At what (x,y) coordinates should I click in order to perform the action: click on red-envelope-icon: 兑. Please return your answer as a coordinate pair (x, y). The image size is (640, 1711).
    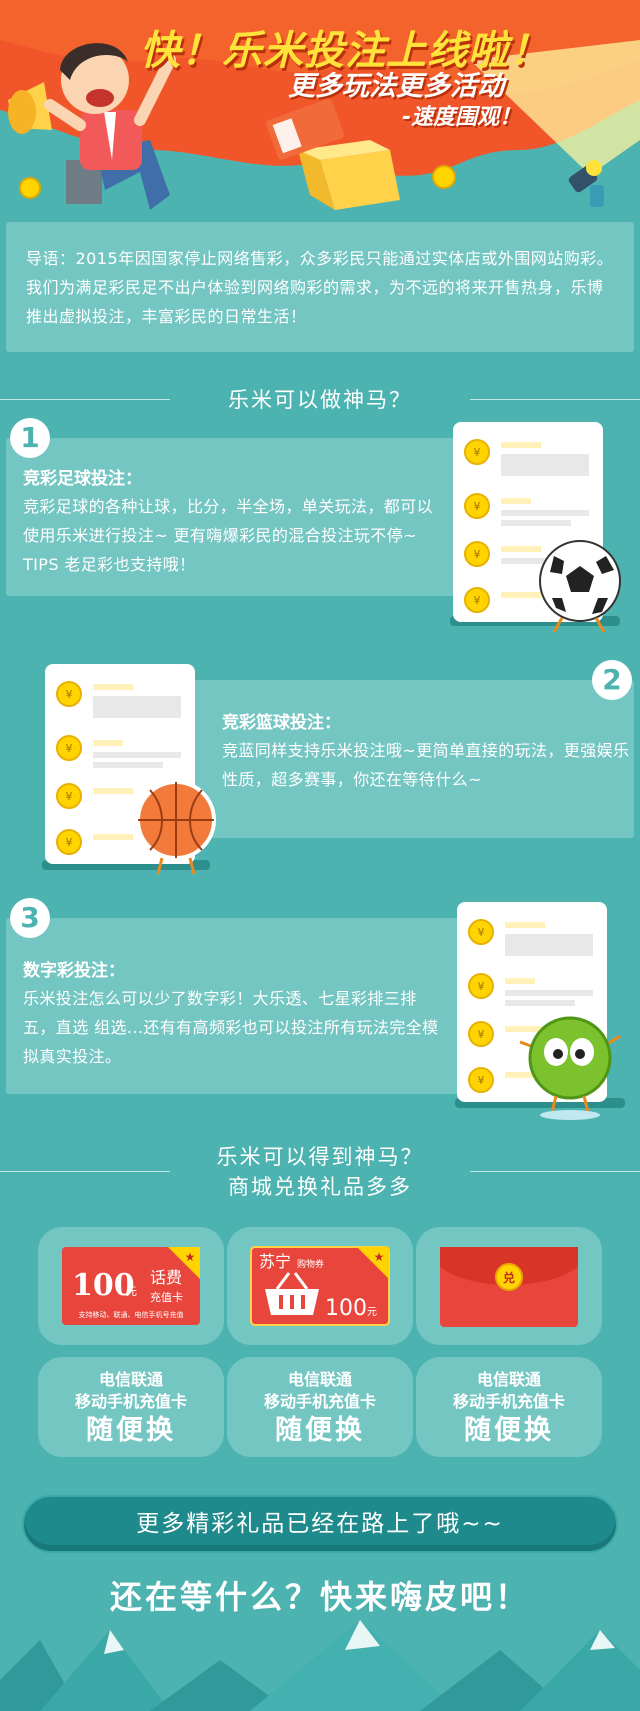
    Looking at the image, I should click on (509, 1287).